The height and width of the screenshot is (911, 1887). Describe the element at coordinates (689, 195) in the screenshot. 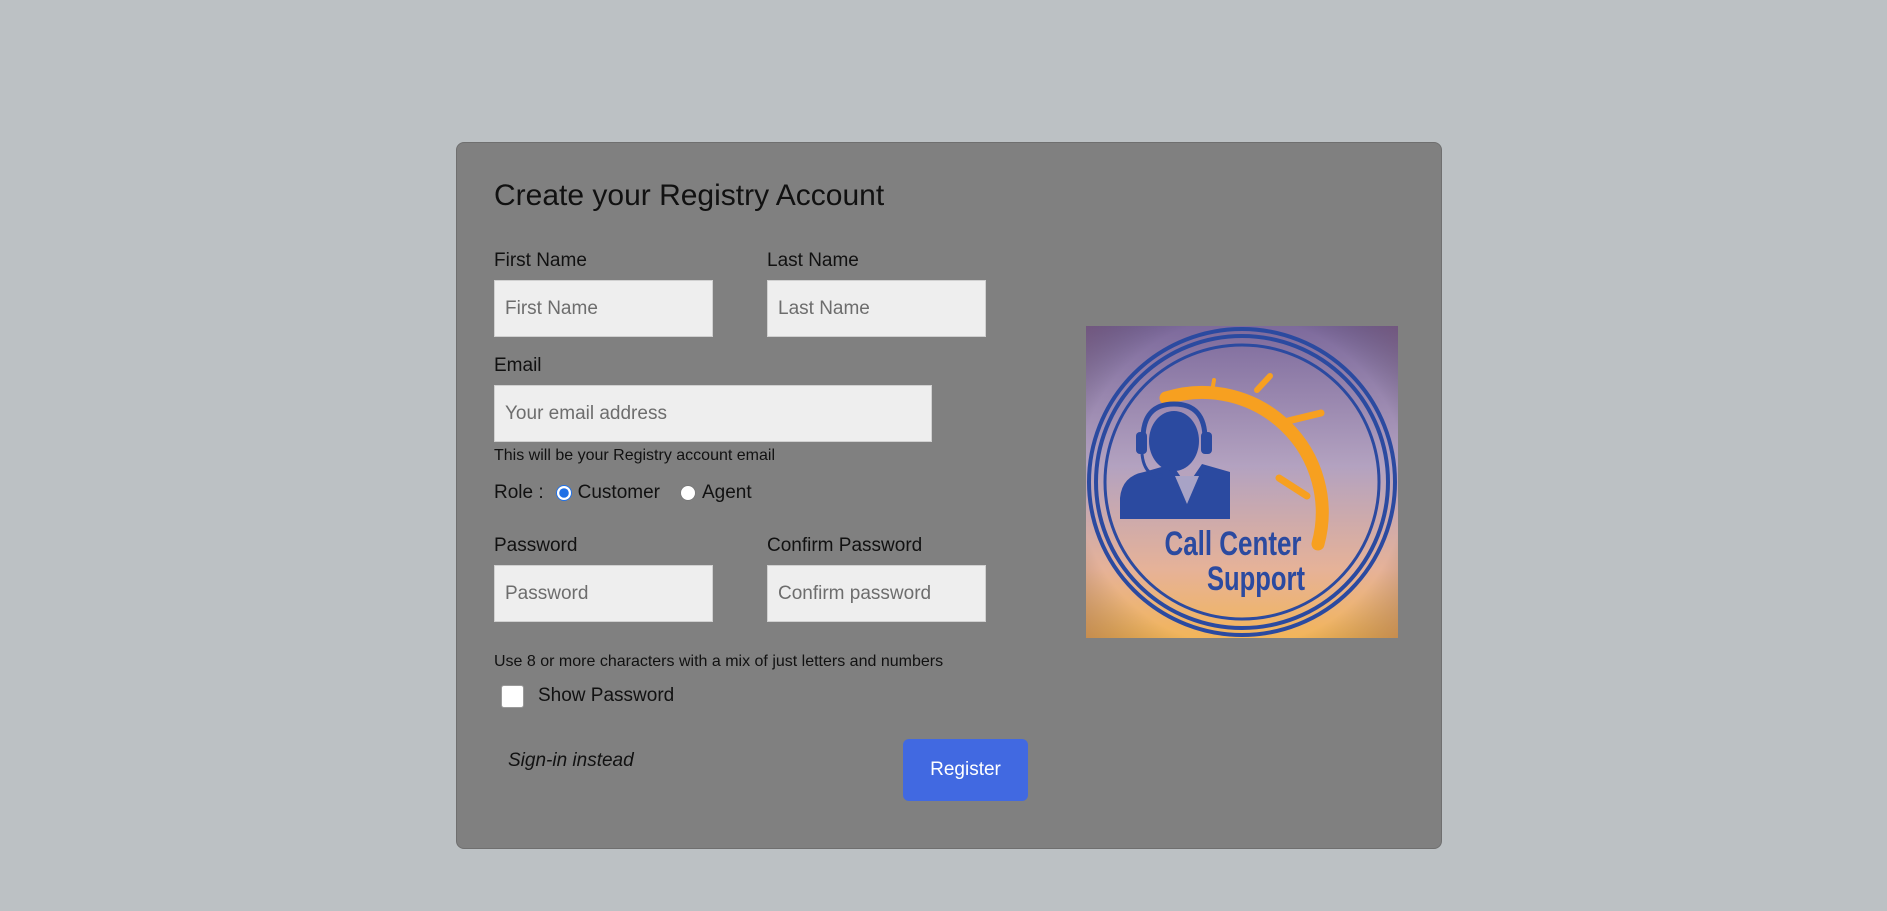

I see `page-title: Create your Registry Account` at that location.